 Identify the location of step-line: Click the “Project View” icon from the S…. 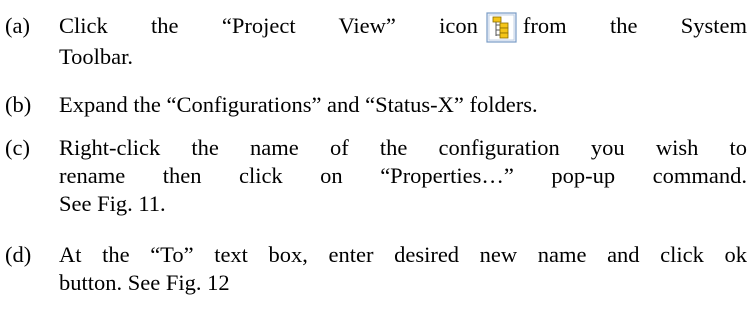
(403, 27).